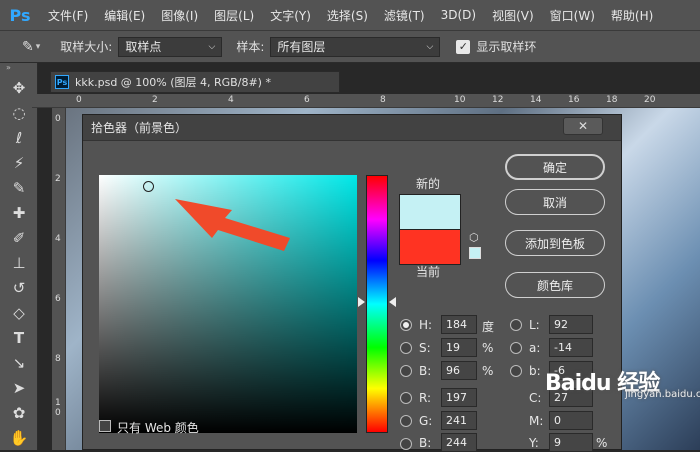 The height and width of the screenshot is (452, 700). I want to click on hue-unit: 度, so click(488, 327).